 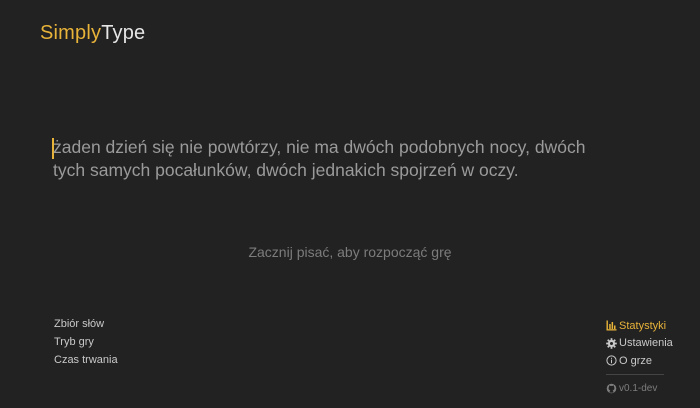 I want to click on info-icon, so click(x=611, y=360).